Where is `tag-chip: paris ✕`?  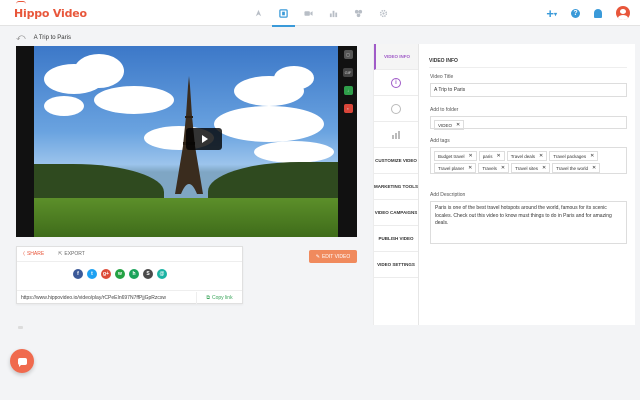 tag-chip: paris ✕ is located at coordinates (491, 156).